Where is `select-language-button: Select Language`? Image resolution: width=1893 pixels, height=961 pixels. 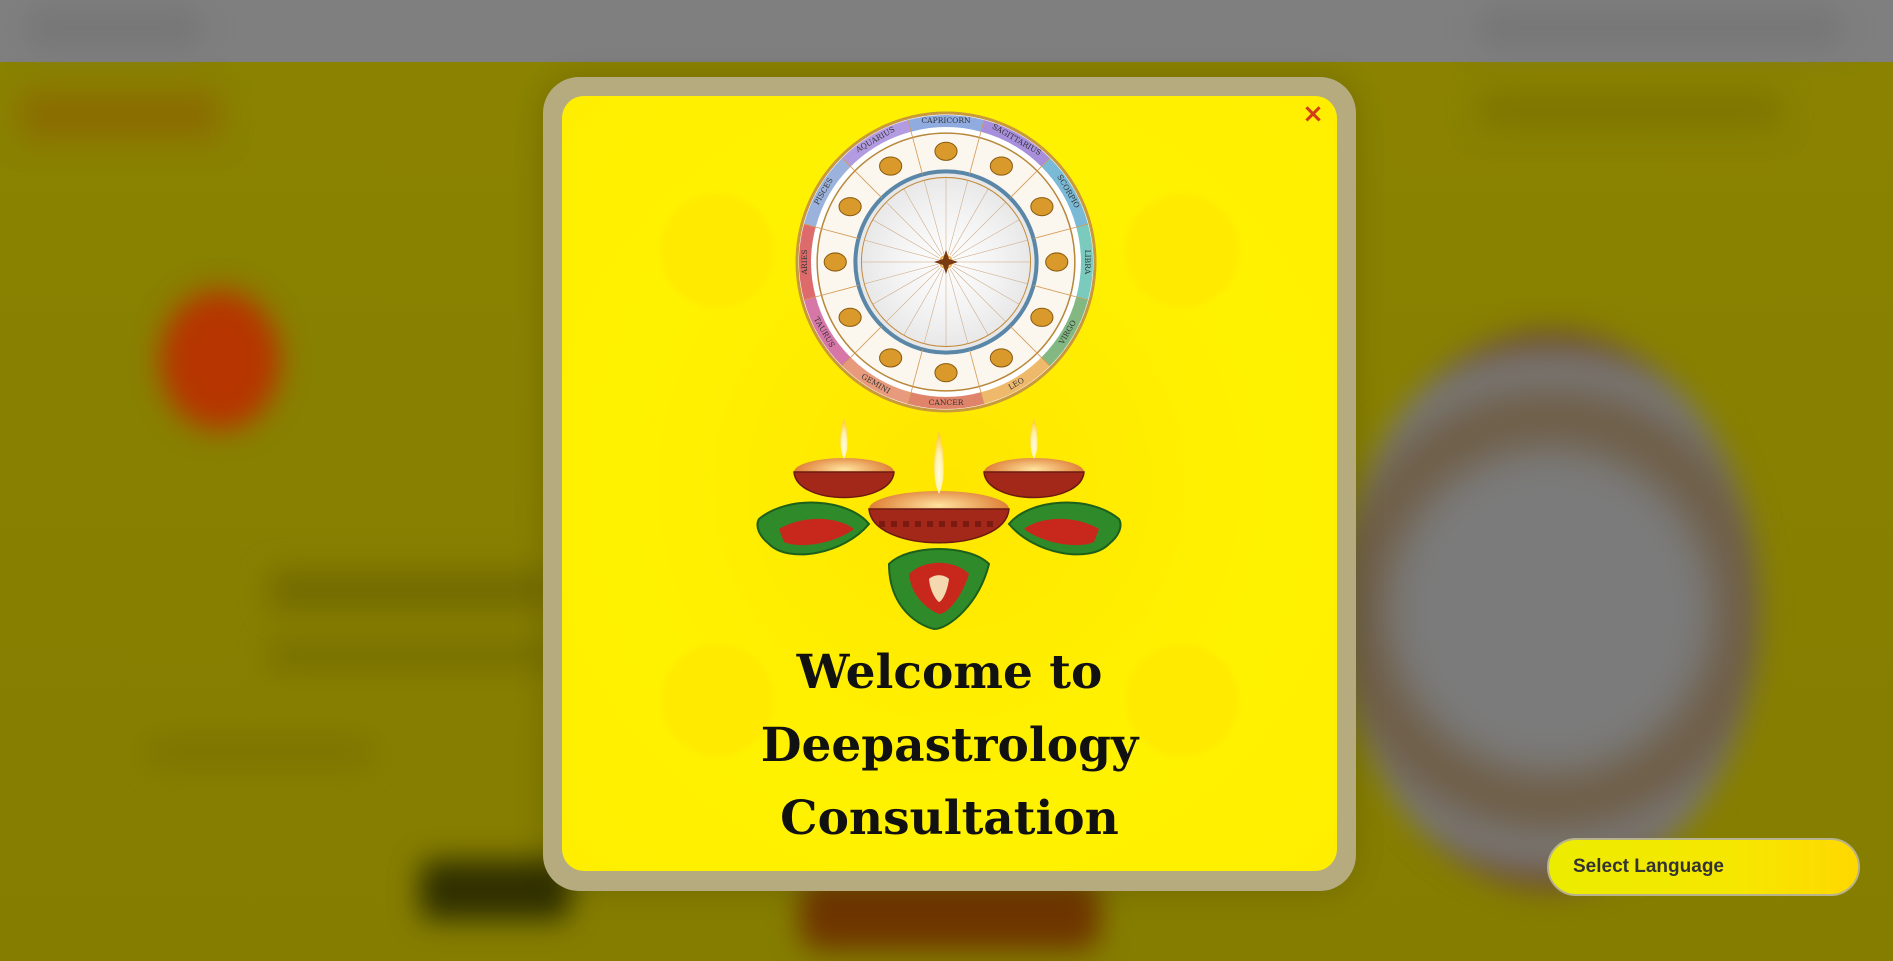 select-language-button: Select Language is located at coordinates (1703, 867).